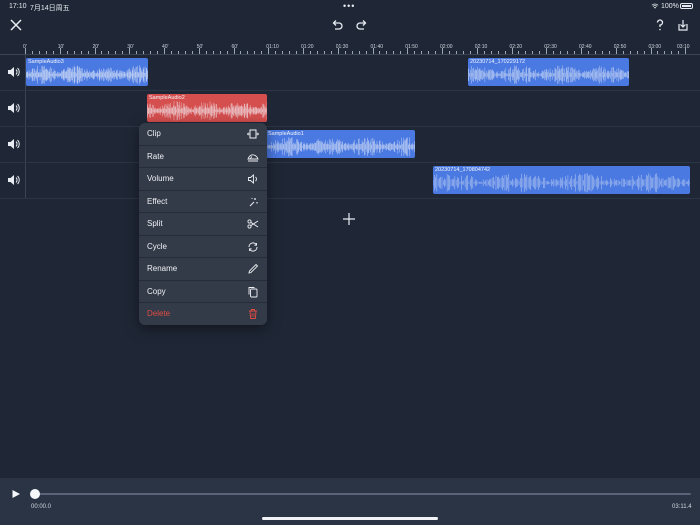  What do you see at coordinates (350, 518) in the screenshot?
I see `home-indicator` at bounding box center [350, 518].